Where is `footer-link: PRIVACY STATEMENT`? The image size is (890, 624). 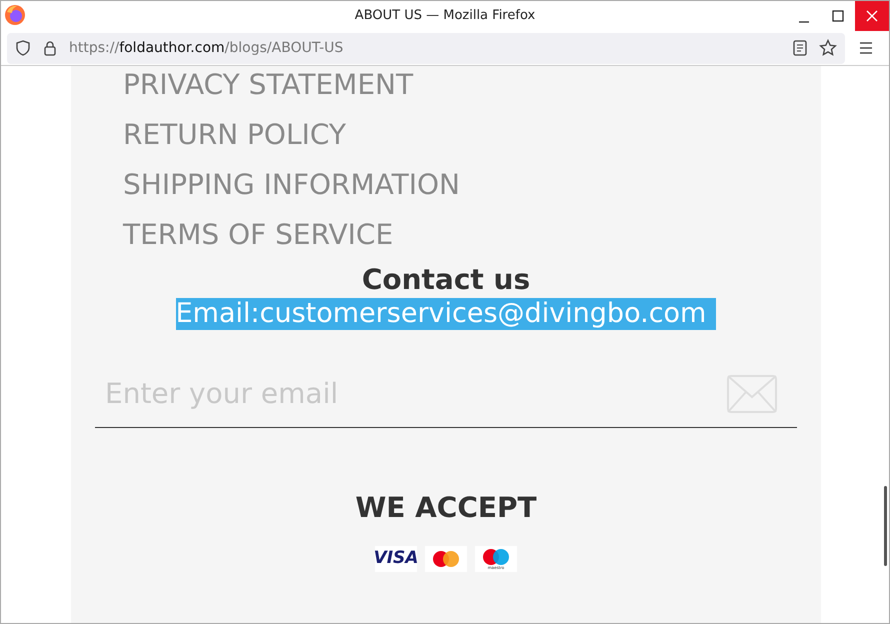 footer-link: PRIVACY STATEMENT is located at coordinates (268, 85).